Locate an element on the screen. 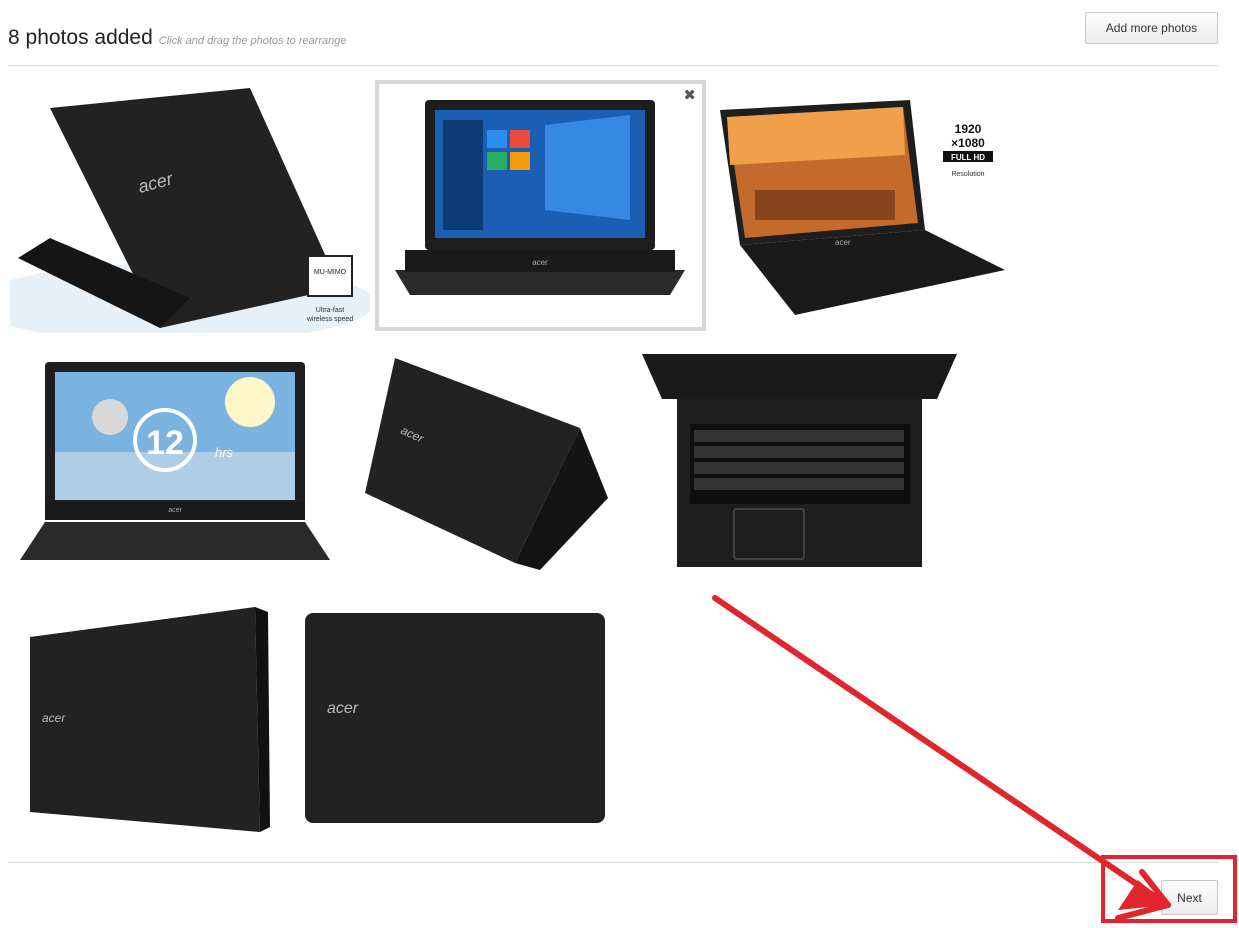 Image resolution: width=1239 pixels, height=928 pixels. photo-tile-4: 12 hrs acer is located at coordinates (175, 467).